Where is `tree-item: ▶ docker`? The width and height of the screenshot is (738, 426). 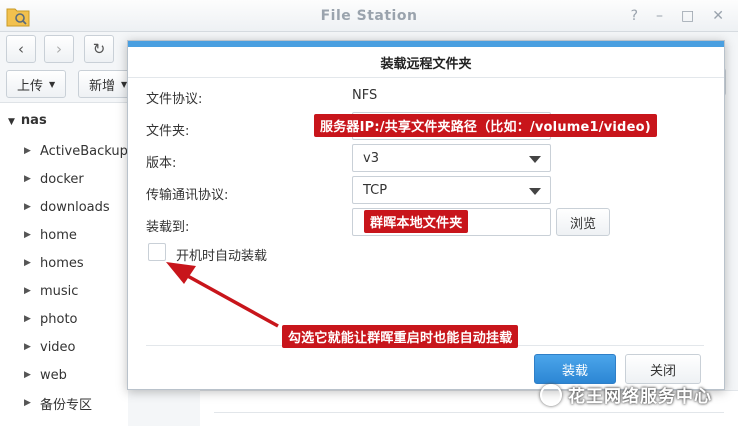
tree-item: ▶ docker is located at coordinates (54, 179).